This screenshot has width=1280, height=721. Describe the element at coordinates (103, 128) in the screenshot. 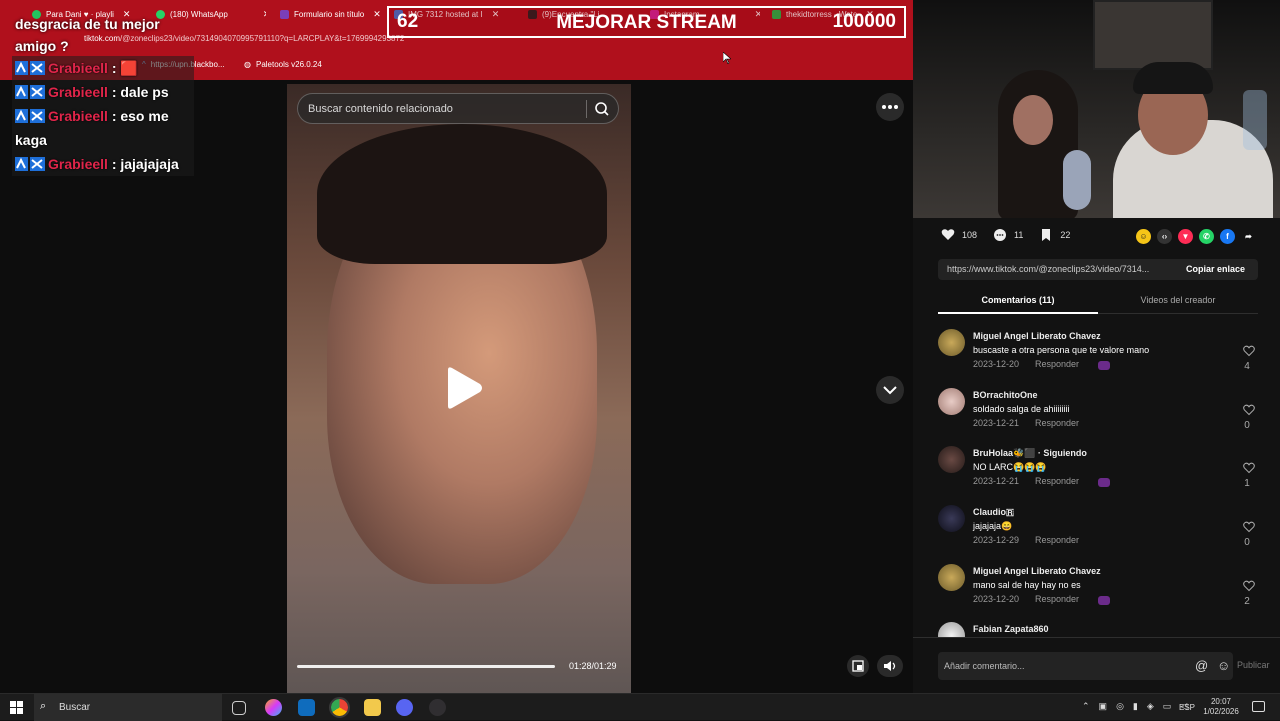

I see `chat-message: Grabieell : eso me kaga` at that location.